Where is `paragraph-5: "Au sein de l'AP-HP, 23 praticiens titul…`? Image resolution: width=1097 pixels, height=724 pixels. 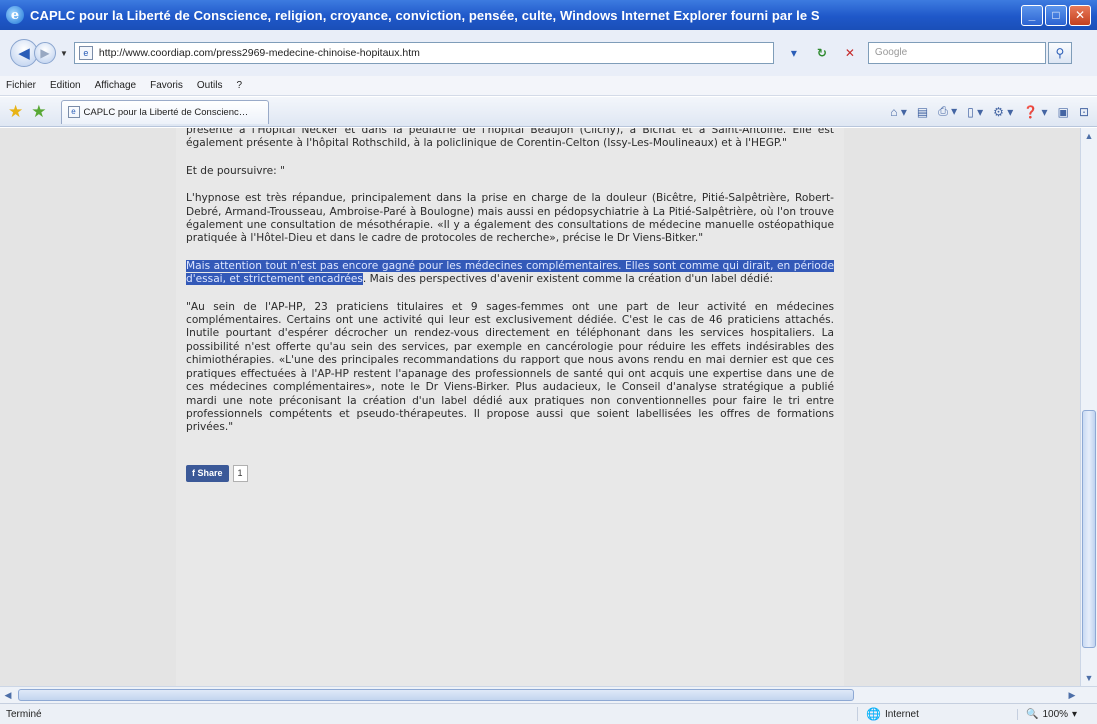
paragraph-5: "Au sein de l'AP-HP, 23 praticiens titul… is located at coordinates (510, 367).